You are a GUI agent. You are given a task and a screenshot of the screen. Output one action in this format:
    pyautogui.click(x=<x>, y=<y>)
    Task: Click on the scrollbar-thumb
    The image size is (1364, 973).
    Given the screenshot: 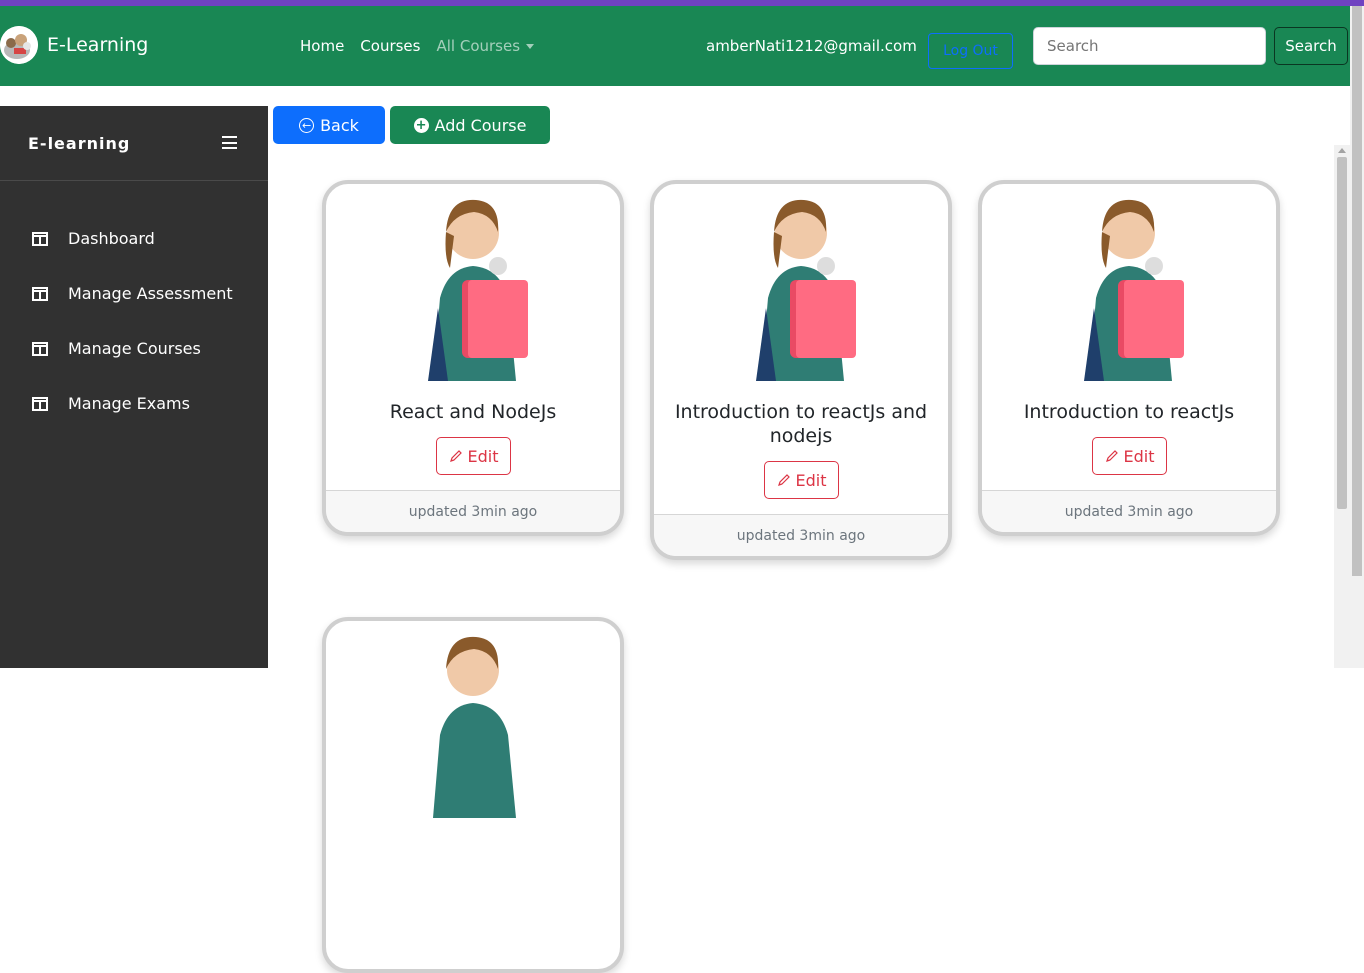 What is the action you would take?
    pyautogui.click(x=1342, y=333)
    